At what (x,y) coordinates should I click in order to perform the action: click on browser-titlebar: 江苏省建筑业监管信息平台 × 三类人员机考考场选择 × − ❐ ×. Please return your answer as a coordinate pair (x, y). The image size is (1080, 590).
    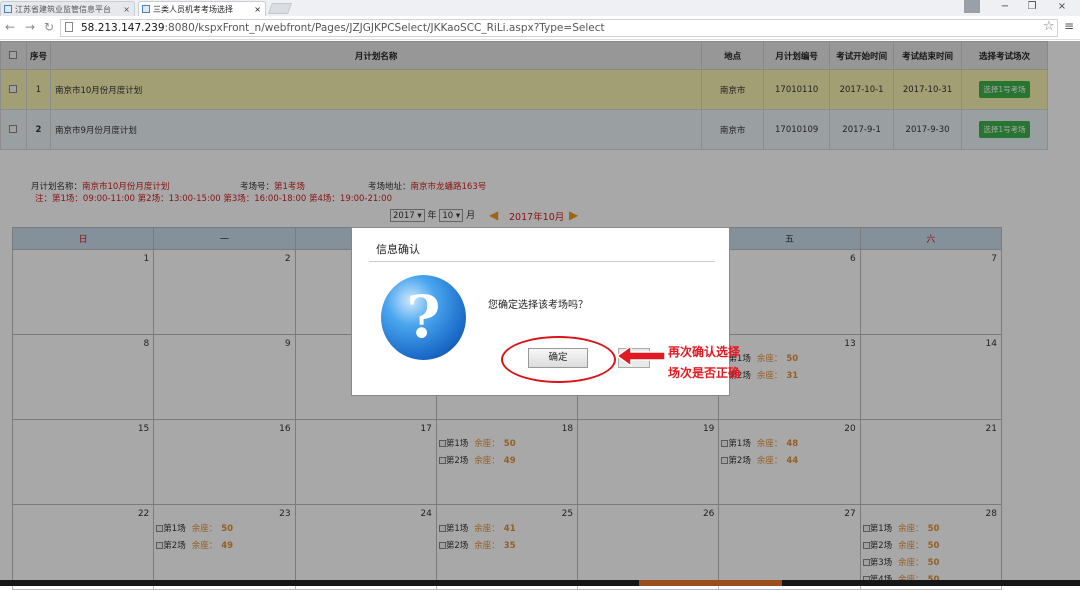
    Looking at the image, I should click on (540, 8).